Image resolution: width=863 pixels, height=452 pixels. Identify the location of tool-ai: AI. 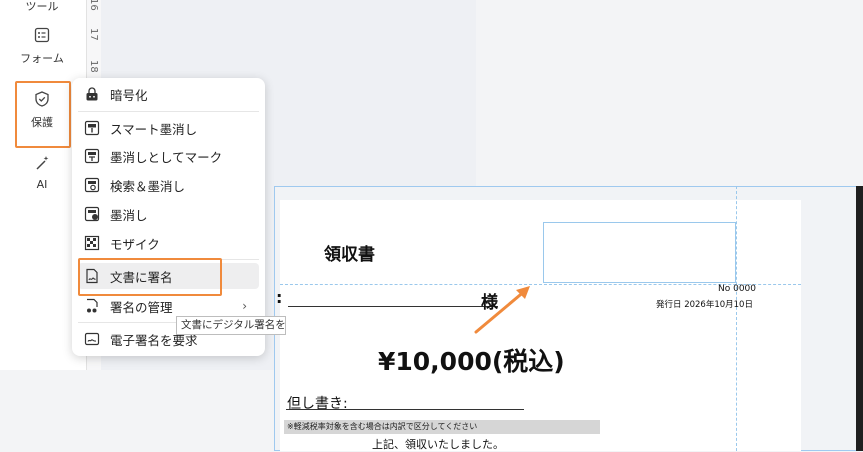
(42, 172).